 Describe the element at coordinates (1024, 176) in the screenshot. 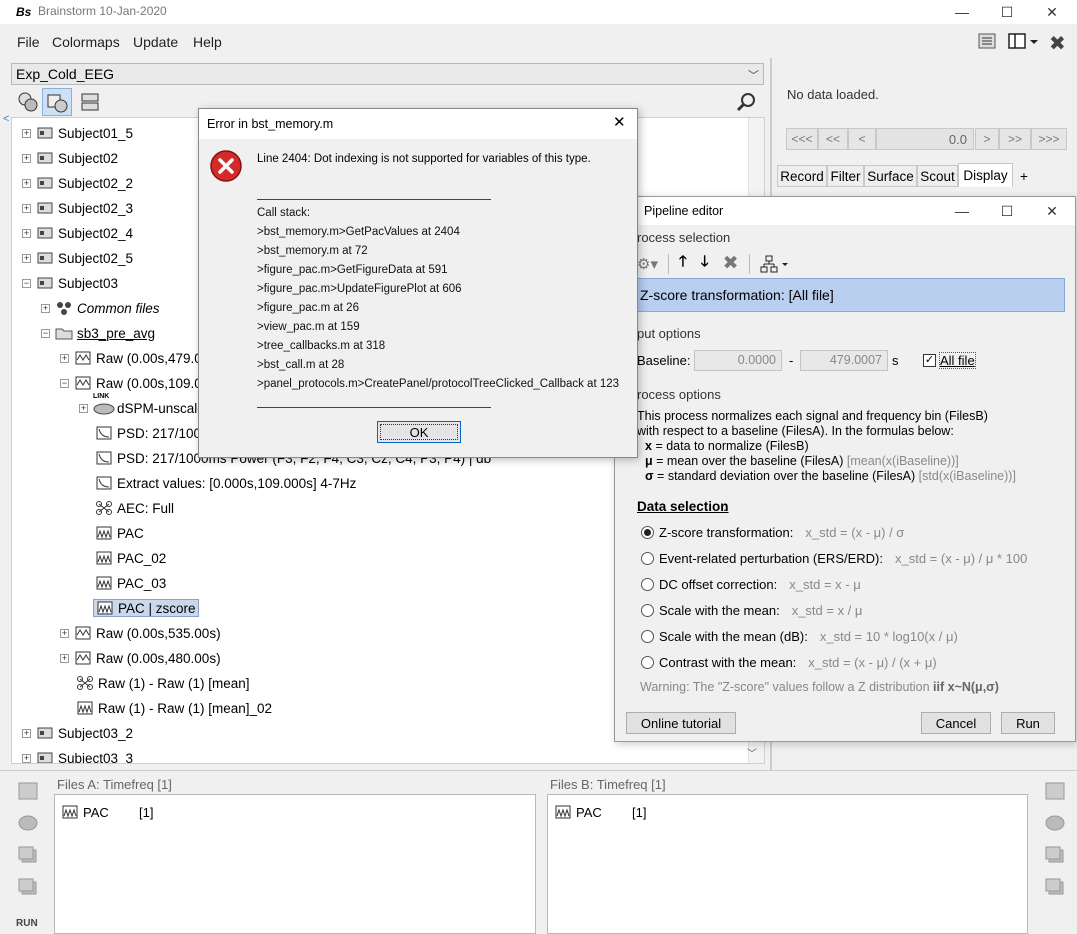

I see `tab-add: +` at that location.